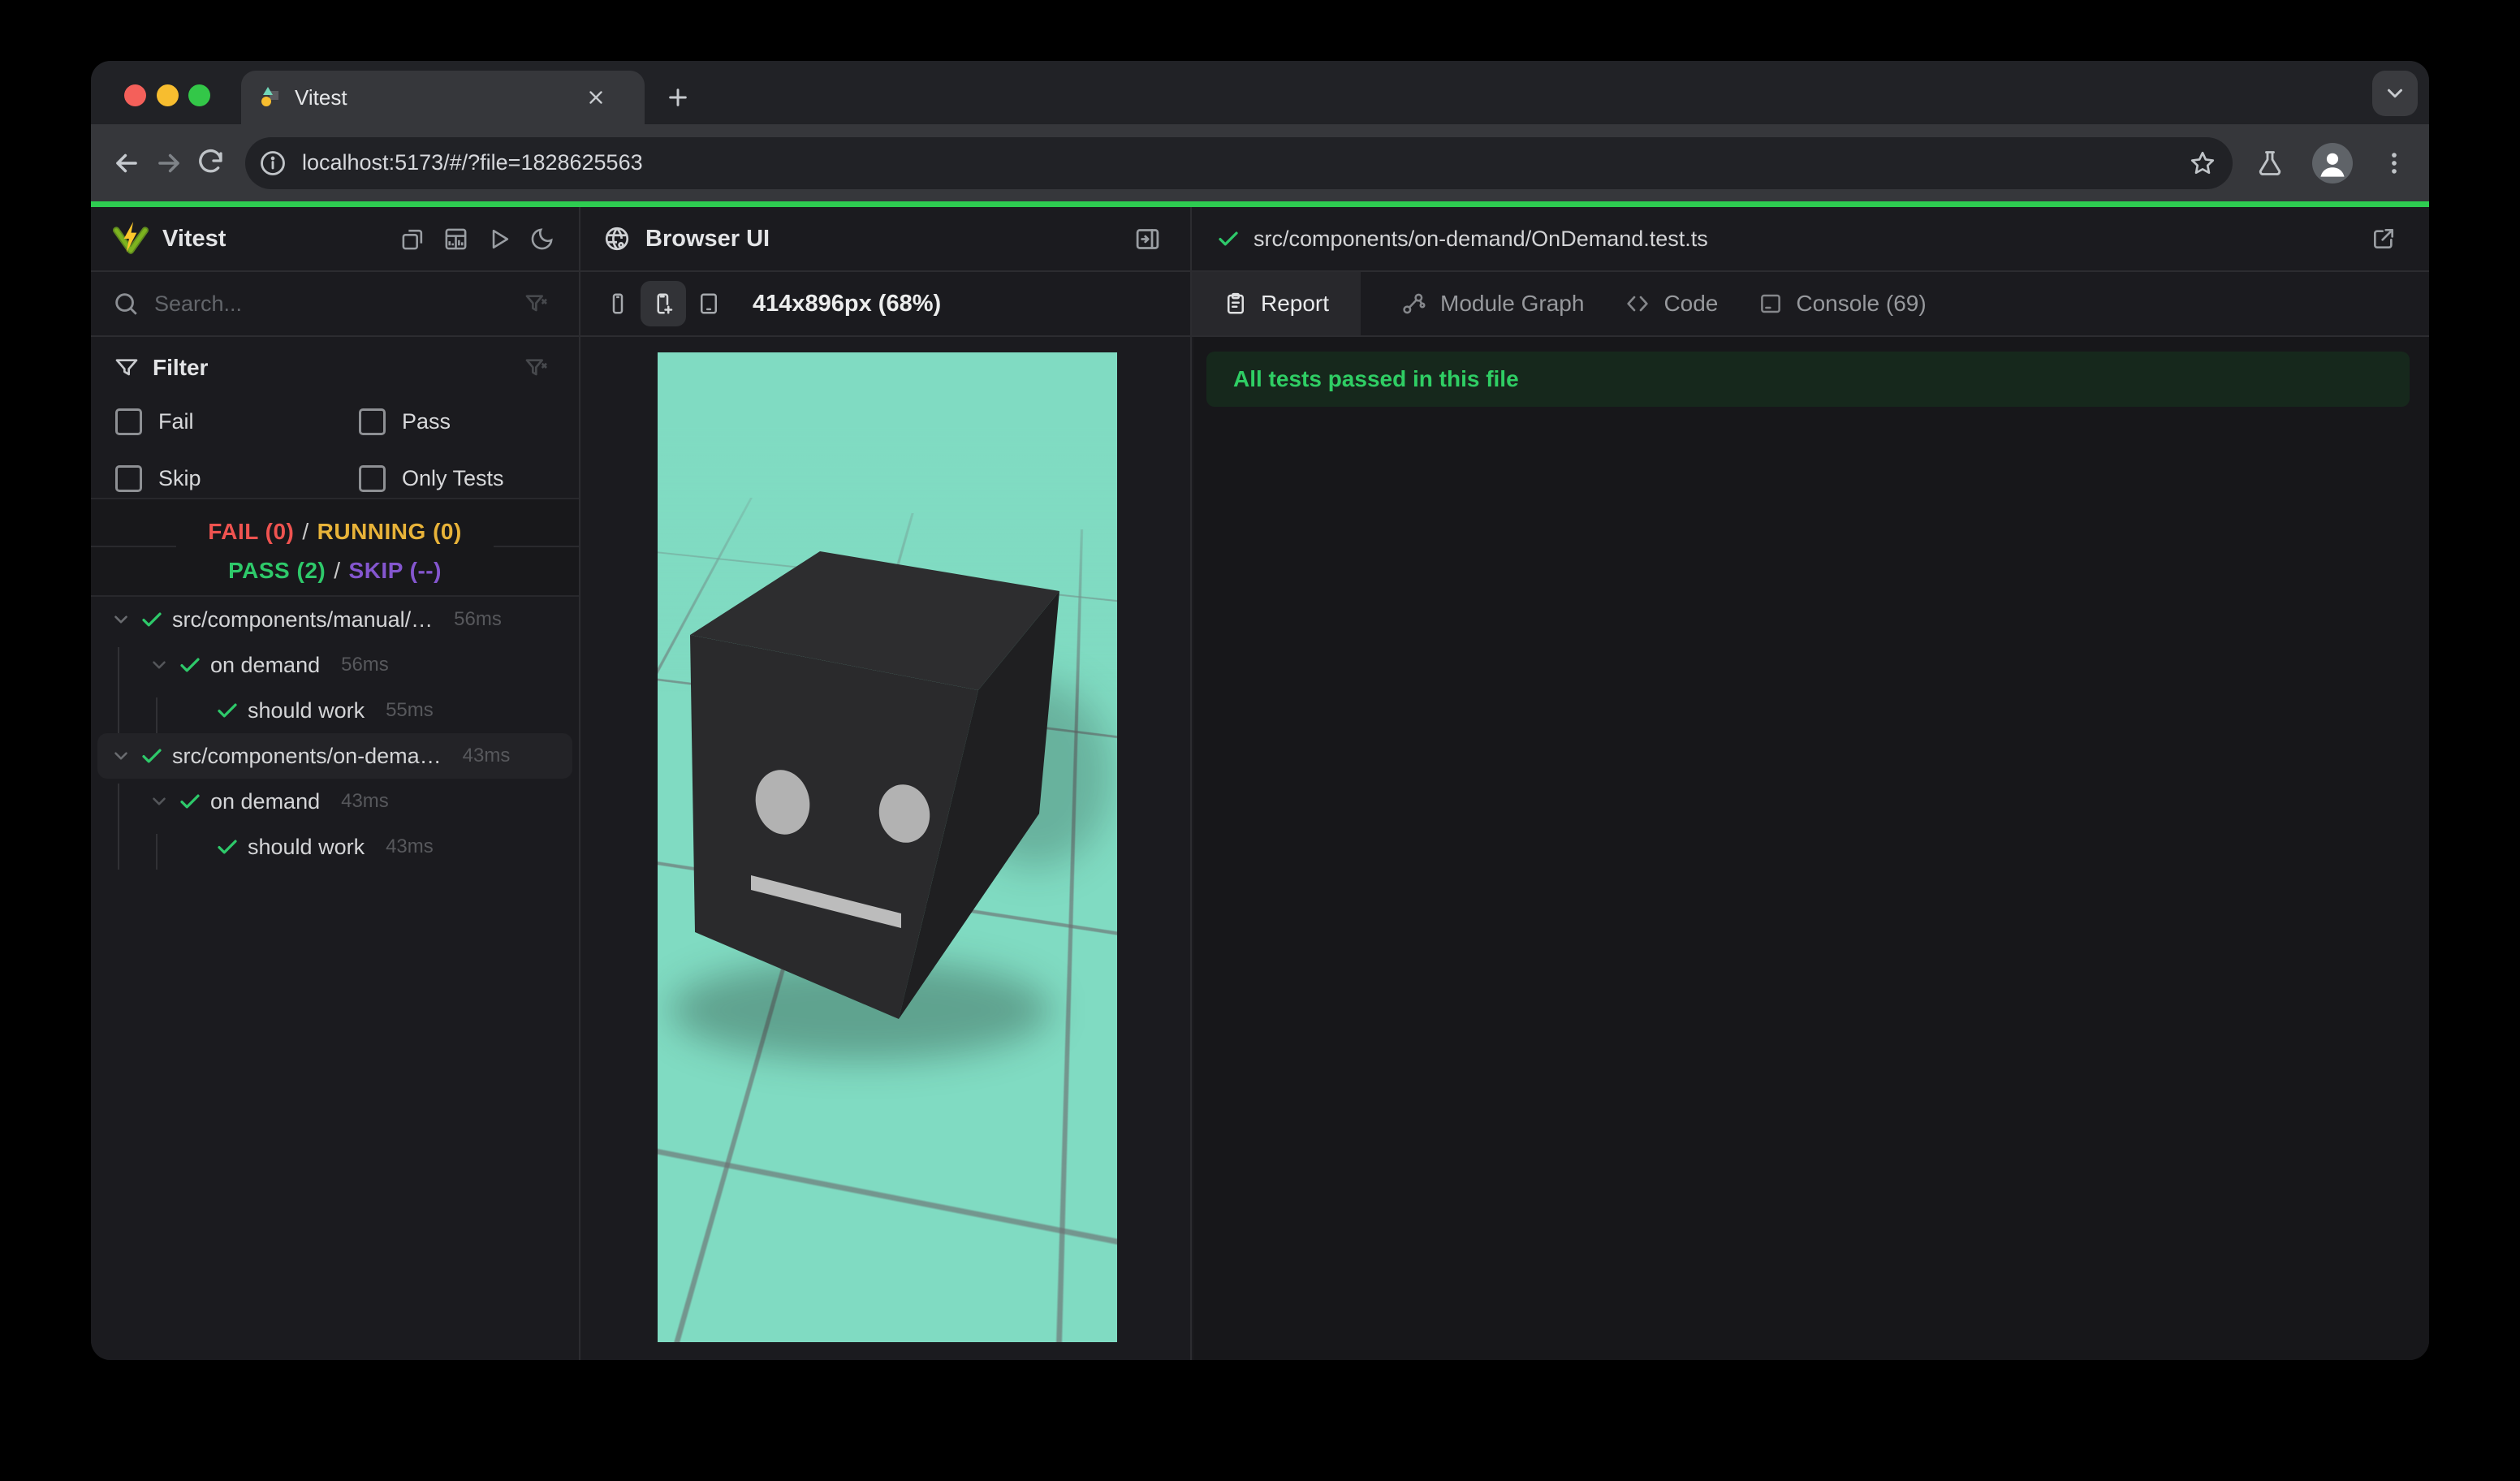 The height and width of the screenshot is (1481, 2520). Describe the element at coordinates (596, 97) in the screenshot. I see `close-tab-icon` at that location.